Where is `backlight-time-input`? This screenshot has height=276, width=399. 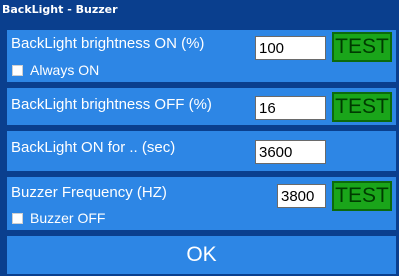 backlight-time-input is located at coordinates (290, 152).